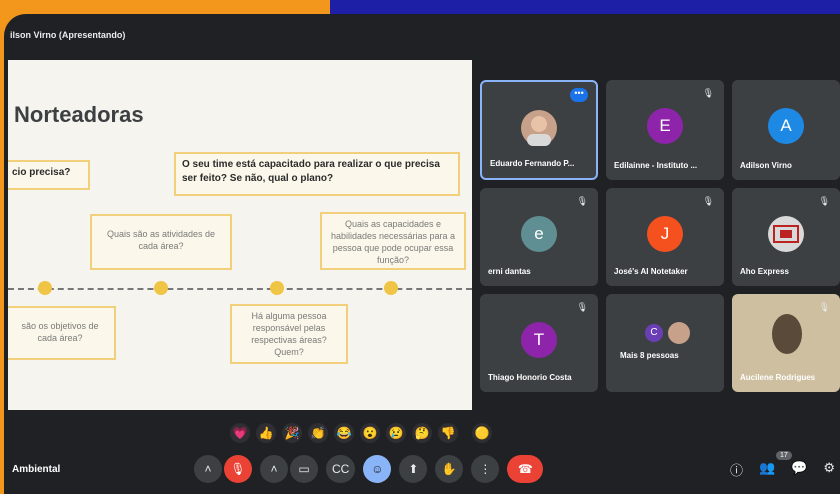  Describe the element at coordinates (449, 469) in the screenshot. I see `raise-hand-button: ✋` at that location.